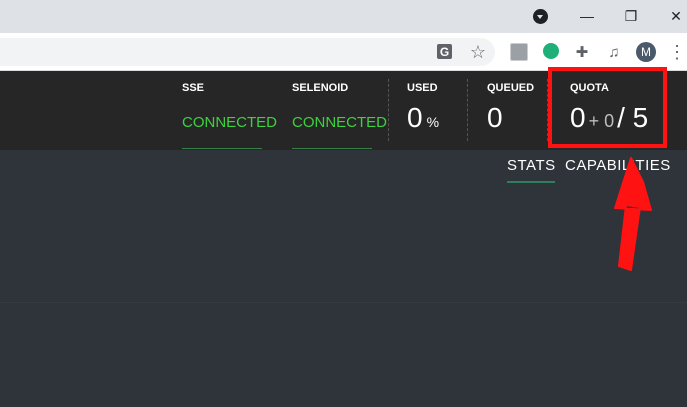 This screenshot has height=407, width=687. What do you see at coordinates (343, 16) in the screenshot?
I see `browser-title-bar: — ❐ ✕` at bounding box center [343, 16].